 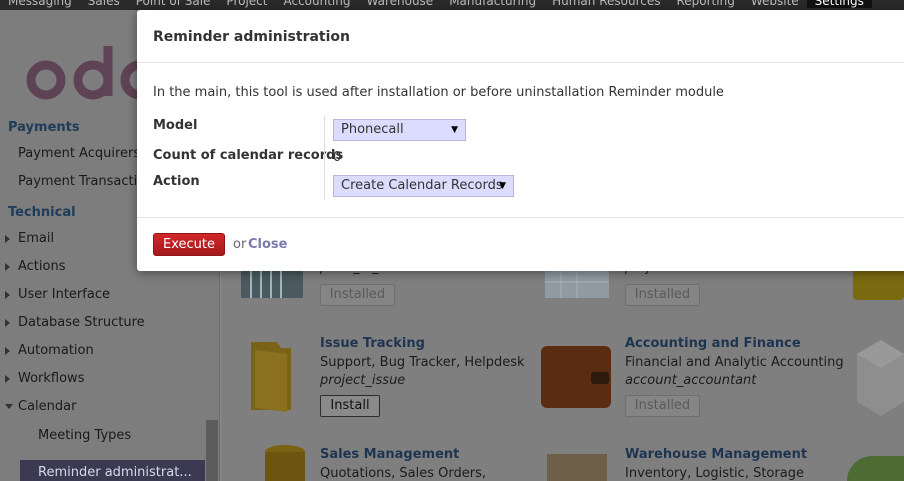 What do you see at coordinates (285, 462) in the screenshot?
I see `coins-icon` at bounding box center [285, 462].